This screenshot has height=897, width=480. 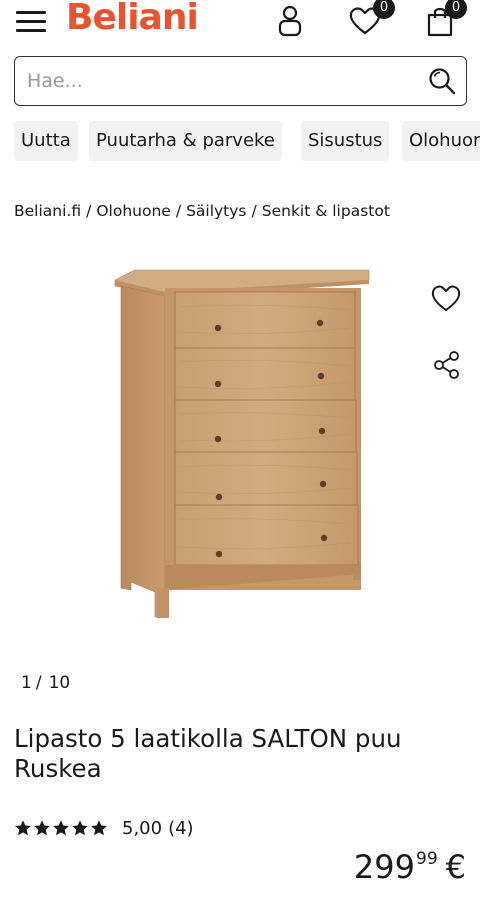 I want to click on header: Beliani 0 0, so click(x=240, y=22).